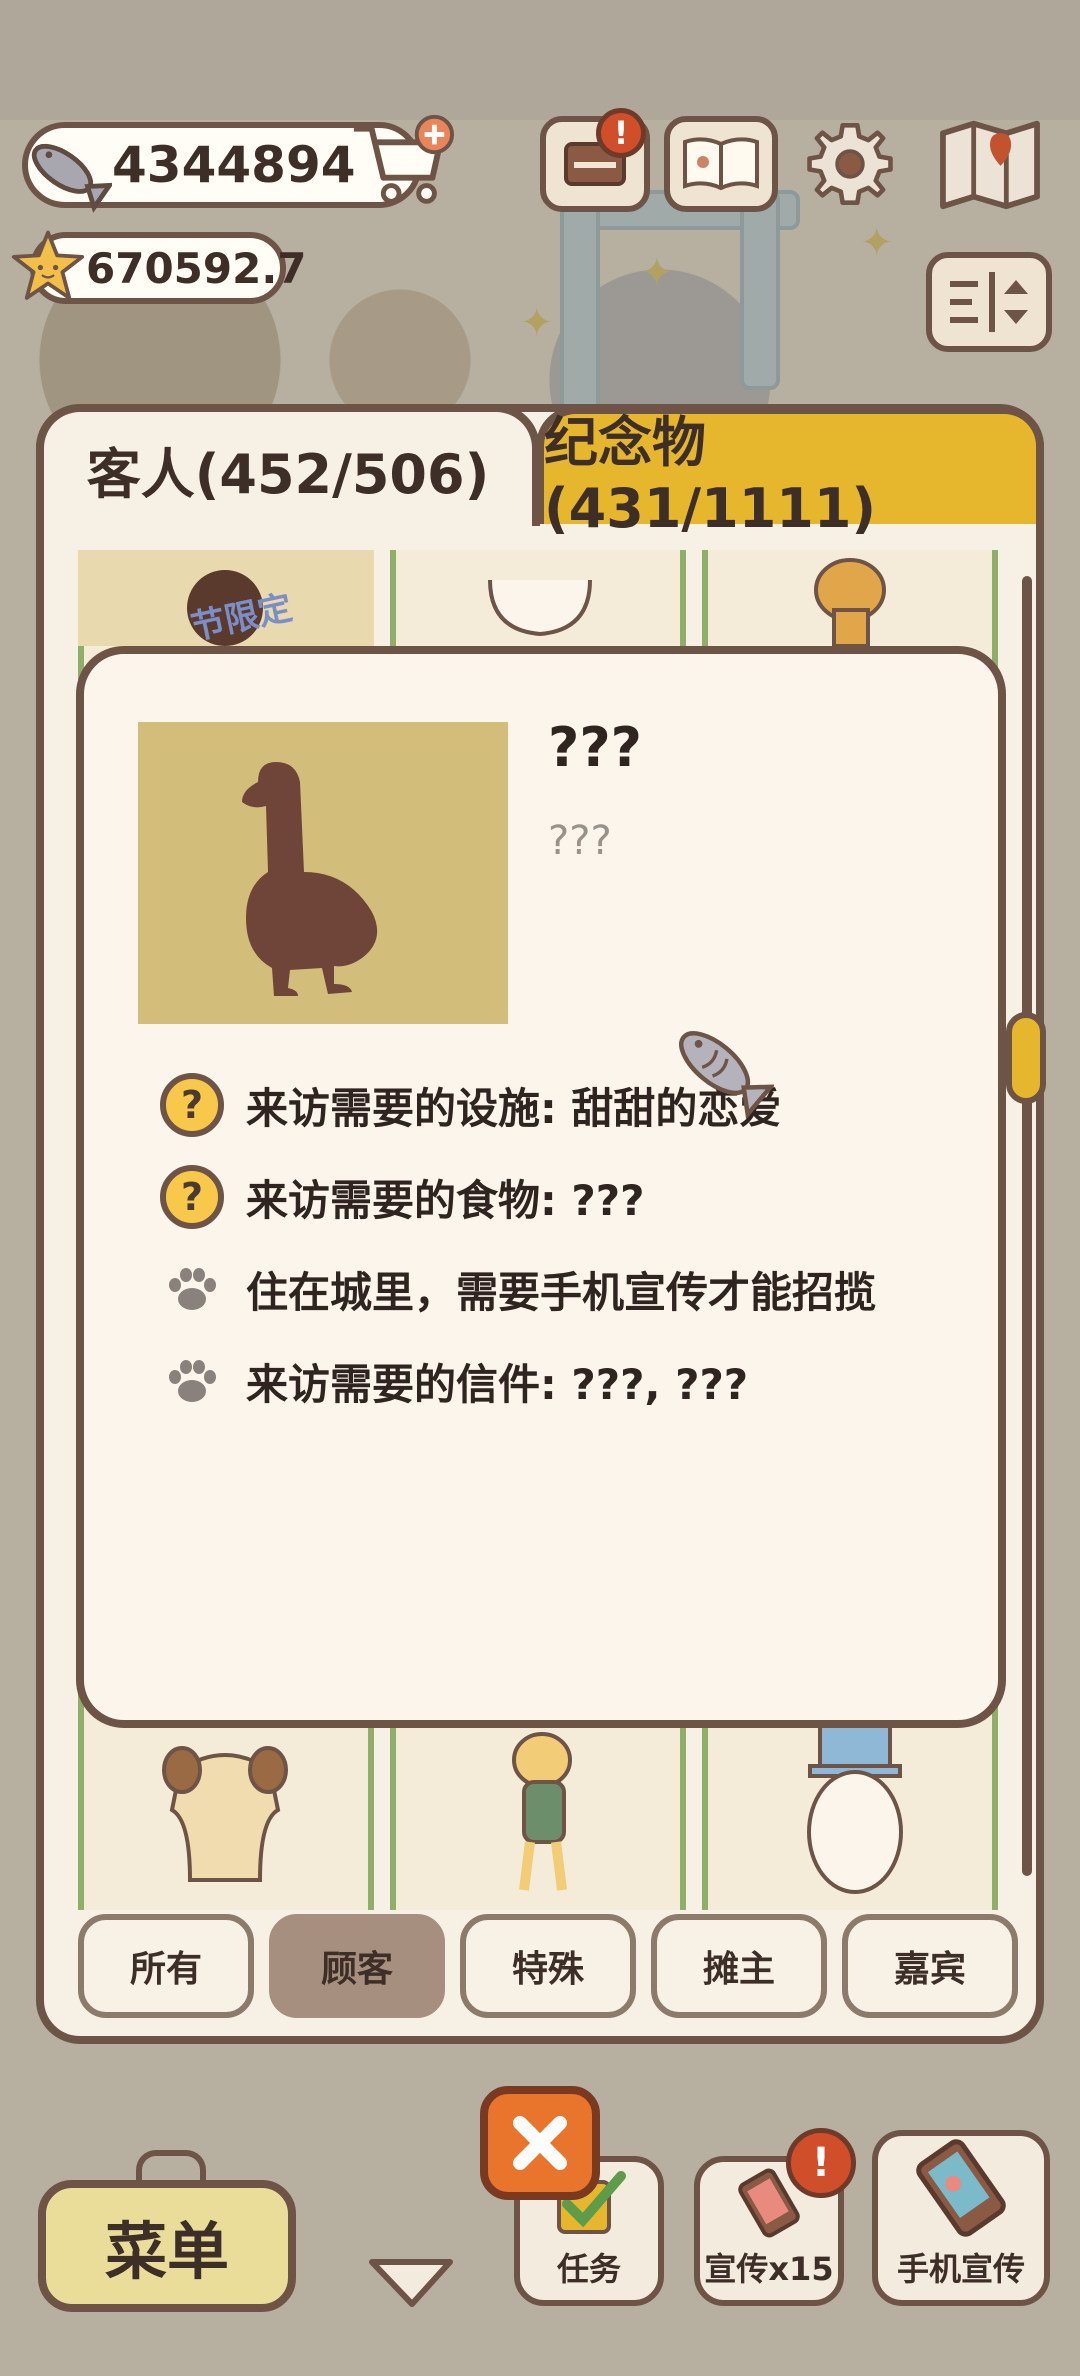 This screenshot has width=1080, height=2376. Describe the element at coordinates (821, 2163) in the screenshot. I see `promo-alert-badge: !` at that location.